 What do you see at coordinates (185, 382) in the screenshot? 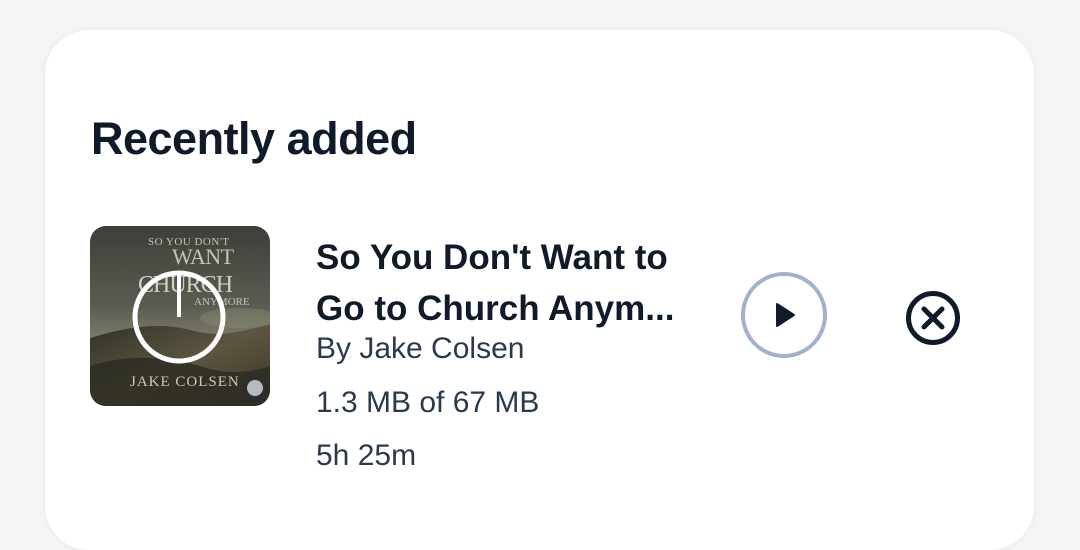
I see `cover-author-text: JAKE COLSEN` at bounding box center [185, 382].